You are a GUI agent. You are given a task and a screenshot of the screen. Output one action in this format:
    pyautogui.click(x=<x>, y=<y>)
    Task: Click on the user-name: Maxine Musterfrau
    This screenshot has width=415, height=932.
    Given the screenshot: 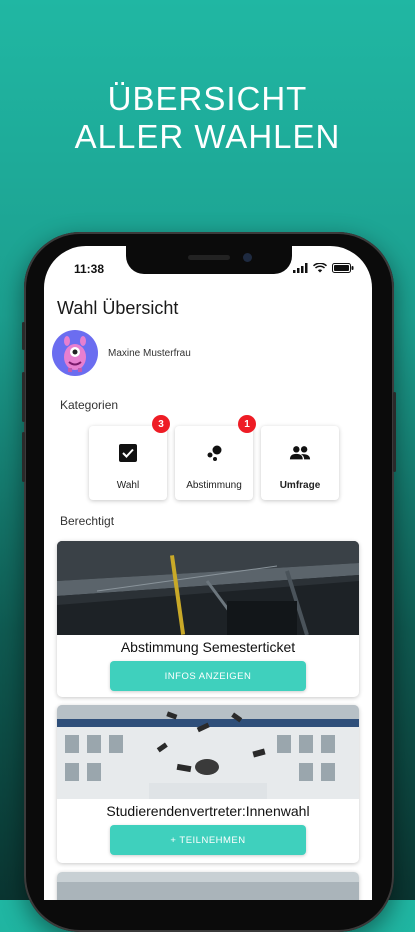 What is the action you would take?
    pyautogui.click(x=149, y=353)
    